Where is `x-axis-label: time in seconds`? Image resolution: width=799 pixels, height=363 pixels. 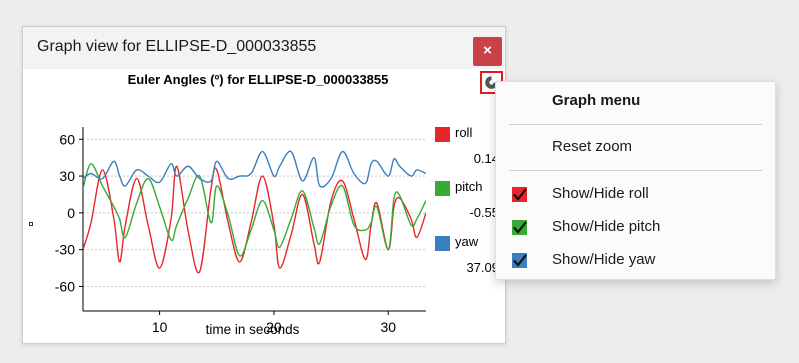
x-axis-label: time in seconds is located at coordinates (253, 329).